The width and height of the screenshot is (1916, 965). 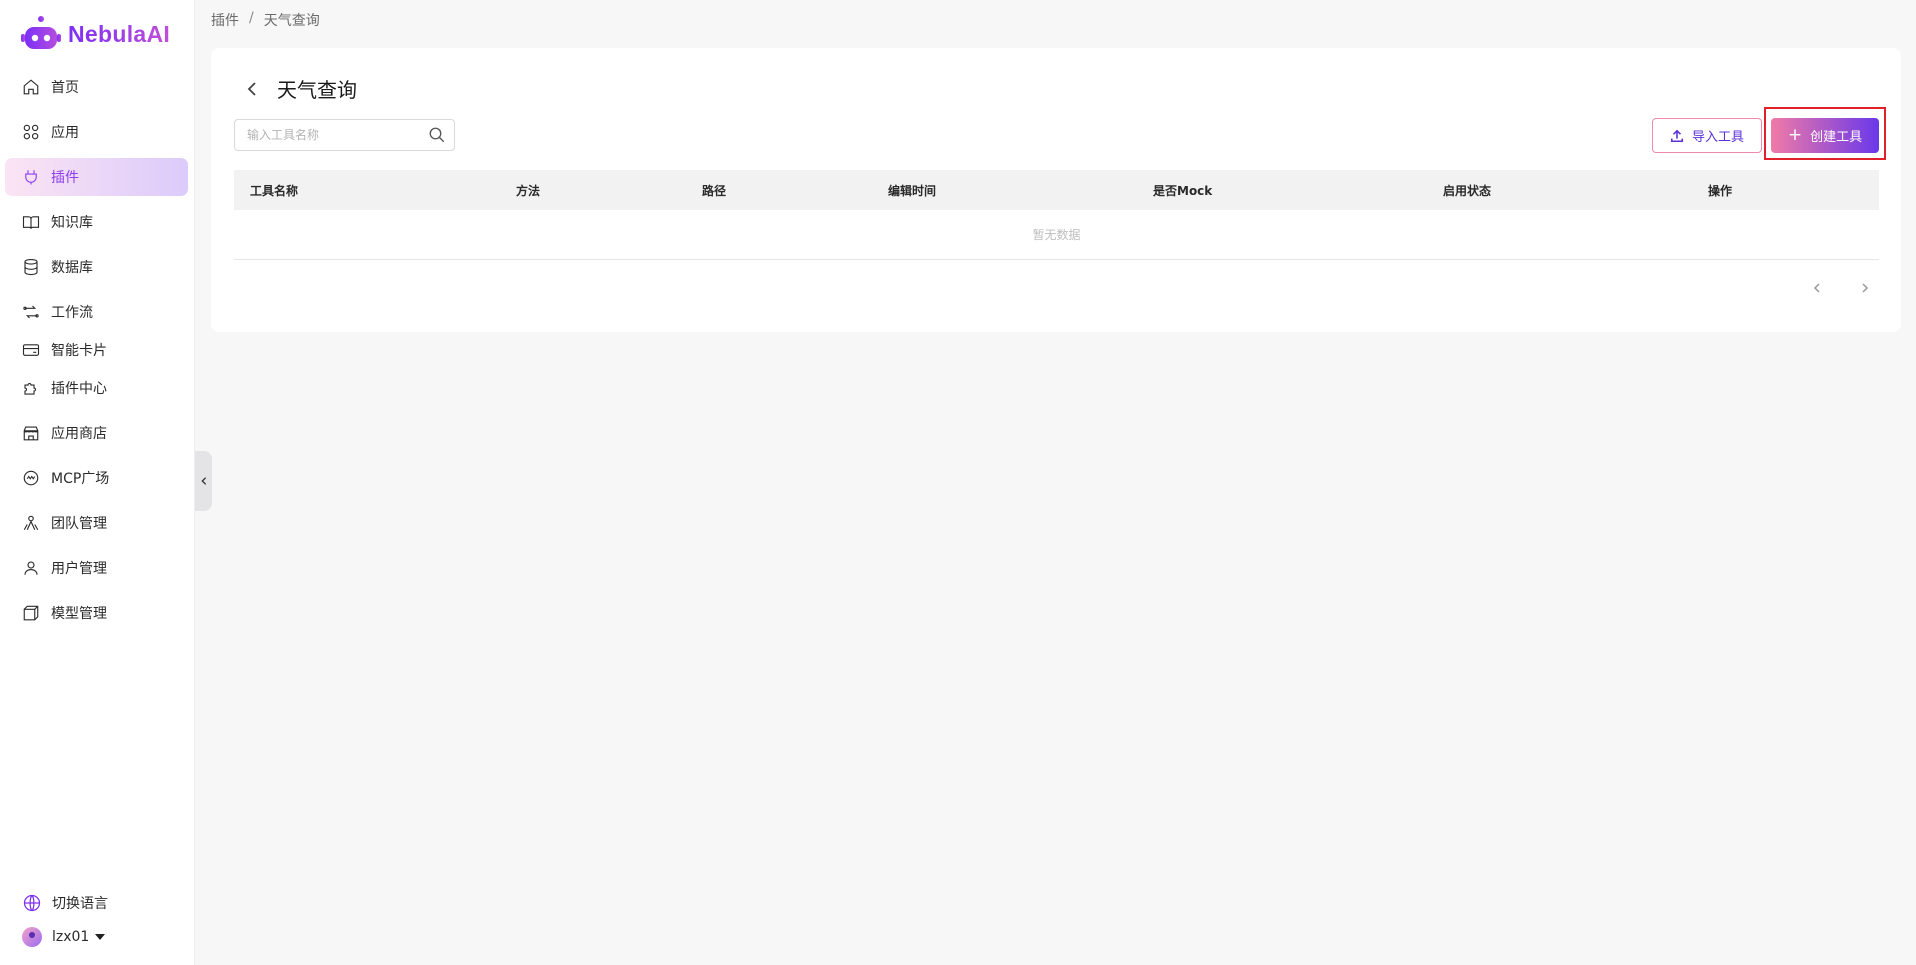 What do you see at coordinates (80, 904) in the screenshot?
I see `language-label: 切换语言` at bounding box center [80, 904].